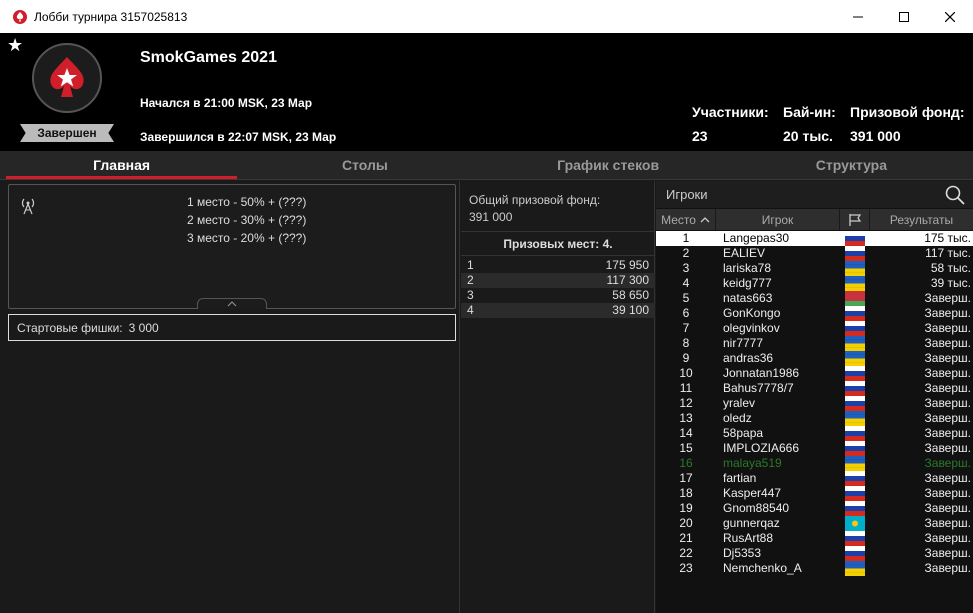 The width and height of the screenshot is (973, 613). What do you see at coordinates (814, 553) in the screenshot?
I see `player-row: 22 Dj5353 Заверш.` at bounding box center [814, 553].